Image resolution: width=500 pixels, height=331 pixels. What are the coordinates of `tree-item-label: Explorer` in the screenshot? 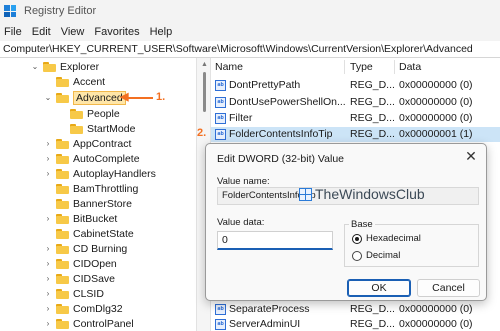 It's located at (80, 66).